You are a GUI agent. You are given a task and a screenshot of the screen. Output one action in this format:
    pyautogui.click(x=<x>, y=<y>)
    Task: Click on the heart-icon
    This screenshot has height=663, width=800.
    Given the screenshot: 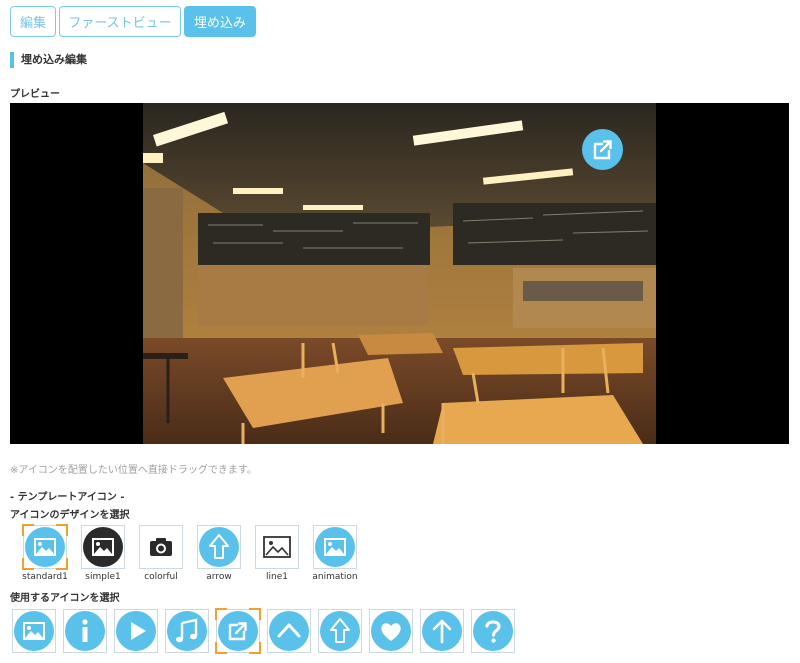 What is the action you would take?
    pyautogui.click(x=391, y=631)
    